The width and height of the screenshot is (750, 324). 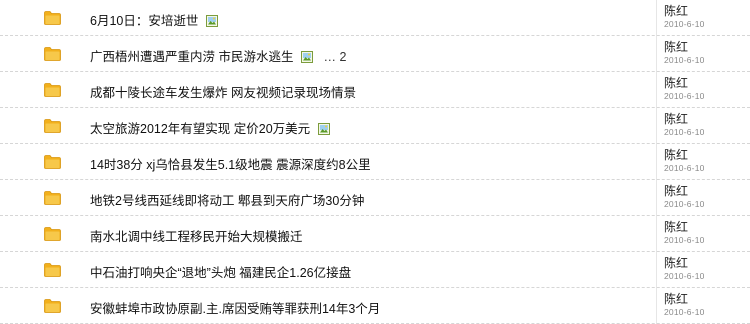 I want to click on topic-title-text: 6月10日：安培逝世, so click(x=144, y=21).